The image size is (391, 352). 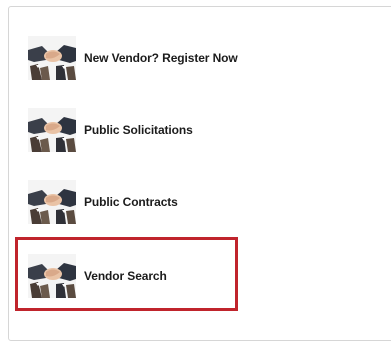 I want to click on menu-item-public-contracts: Public Contracts, so click(x=148, y=202).